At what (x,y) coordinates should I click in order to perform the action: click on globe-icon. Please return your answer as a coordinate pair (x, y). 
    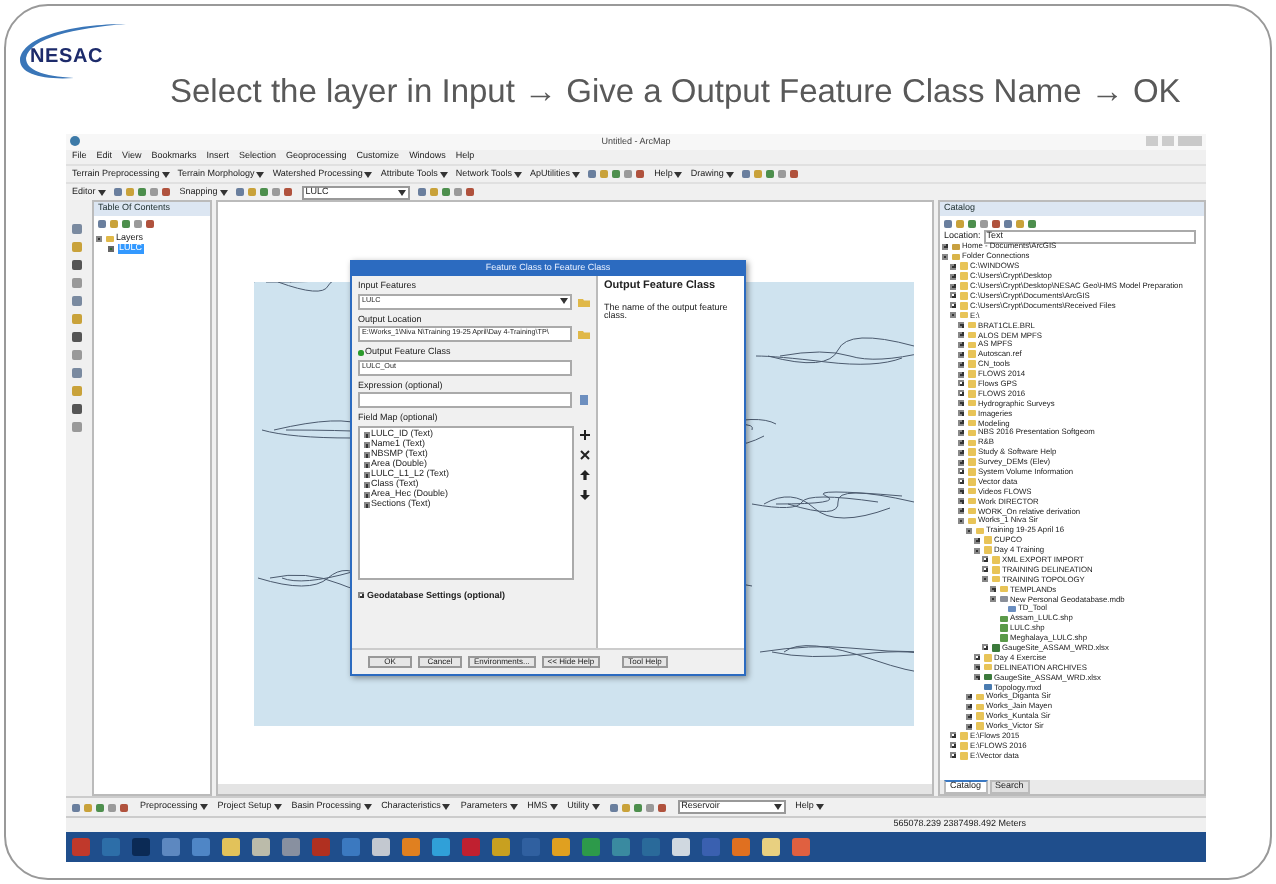
    Looking at the image, I should click on (75, 141).